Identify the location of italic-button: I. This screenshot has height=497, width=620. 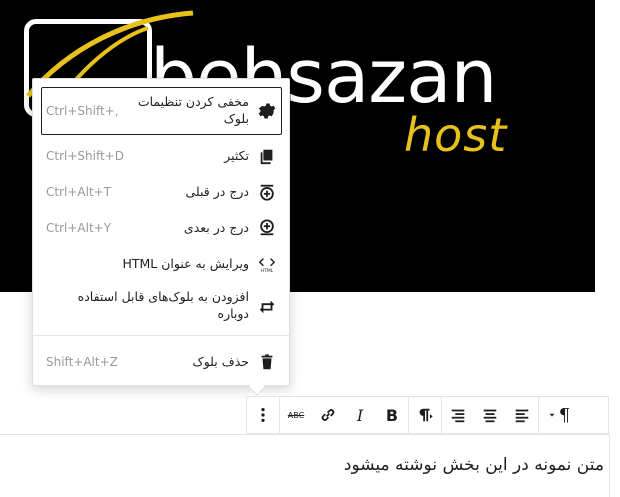
(360, 415).